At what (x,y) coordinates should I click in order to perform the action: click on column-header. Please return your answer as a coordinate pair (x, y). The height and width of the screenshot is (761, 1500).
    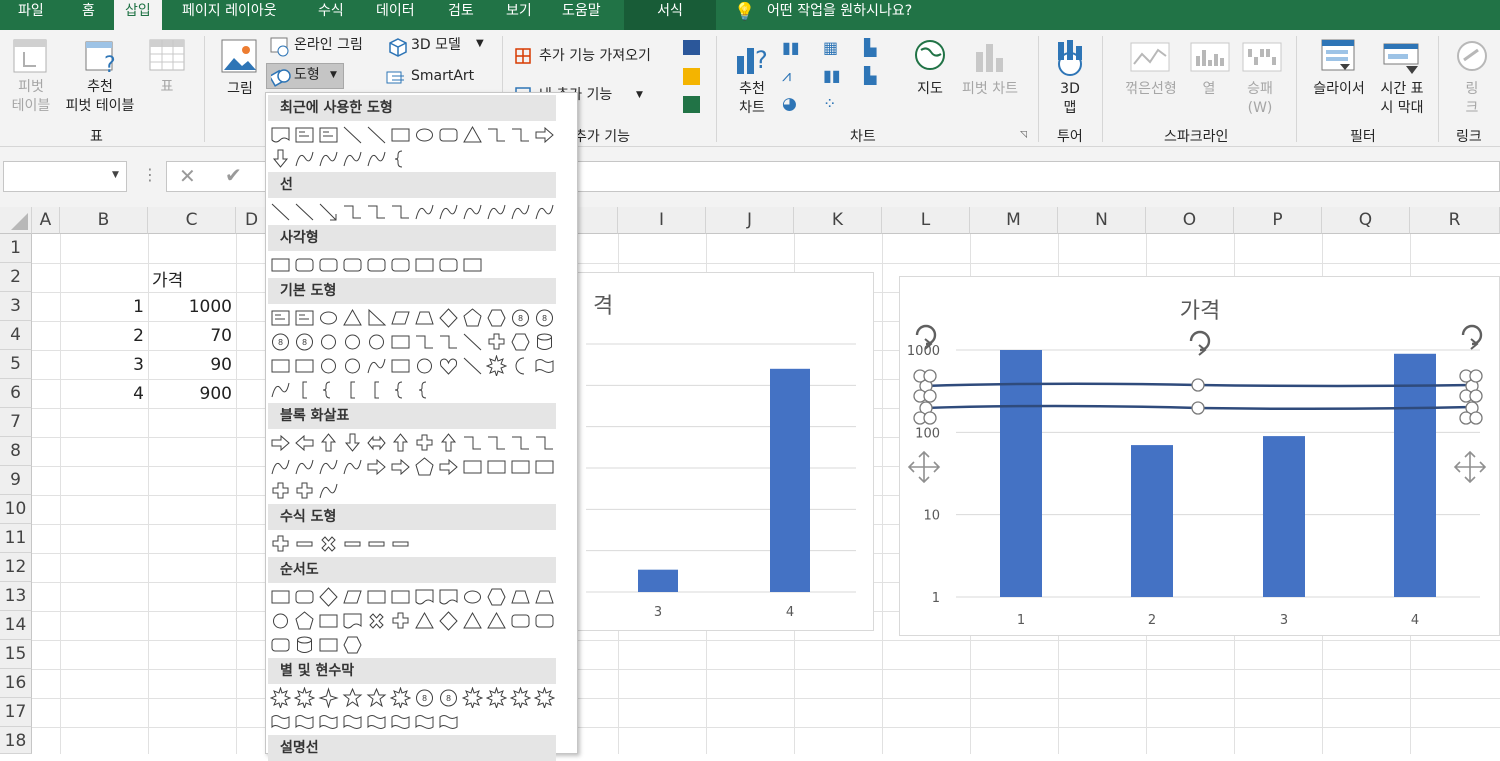
    Looking at the image, I should click on (598, 220).